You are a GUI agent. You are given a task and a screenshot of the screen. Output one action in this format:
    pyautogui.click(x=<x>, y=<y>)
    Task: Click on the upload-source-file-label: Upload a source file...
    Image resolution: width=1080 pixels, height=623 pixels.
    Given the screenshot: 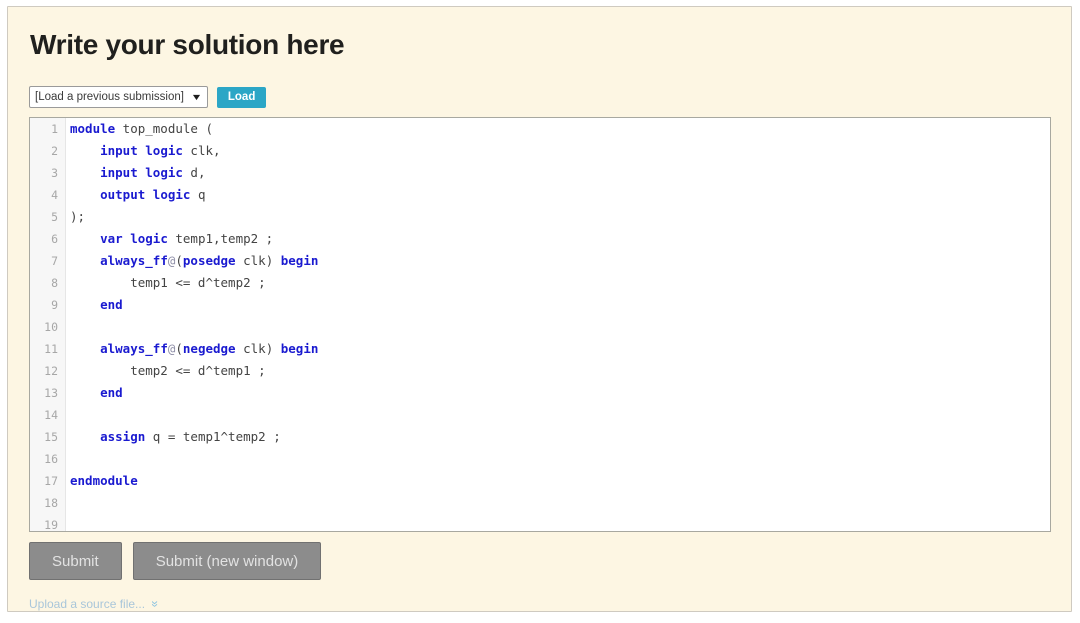 What is the action you would take?
    pyautogui.click(x=87, y=604)
    